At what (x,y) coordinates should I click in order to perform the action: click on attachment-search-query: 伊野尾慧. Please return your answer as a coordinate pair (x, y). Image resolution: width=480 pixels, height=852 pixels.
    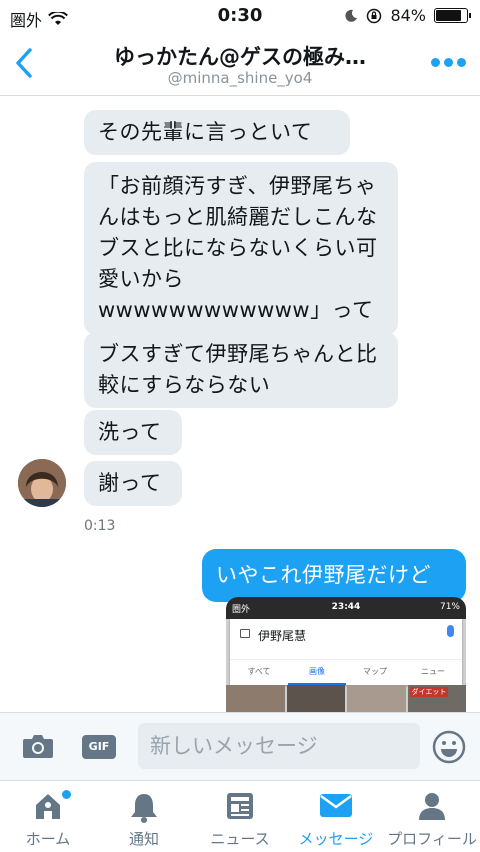
    Looking at the image, I should click on (273, 635).